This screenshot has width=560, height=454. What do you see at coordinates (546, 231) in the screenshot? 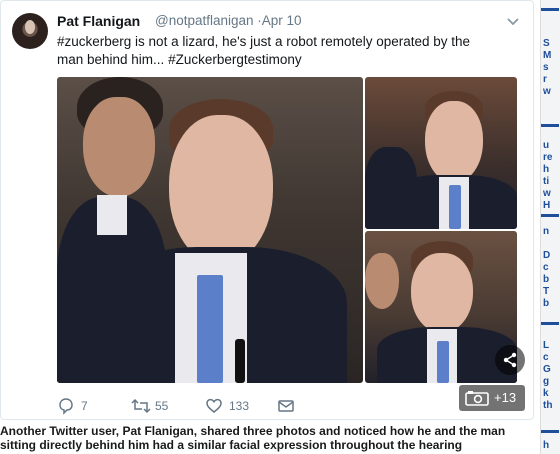
I see `sidebar-text: n` at bounding box center [546, 231].